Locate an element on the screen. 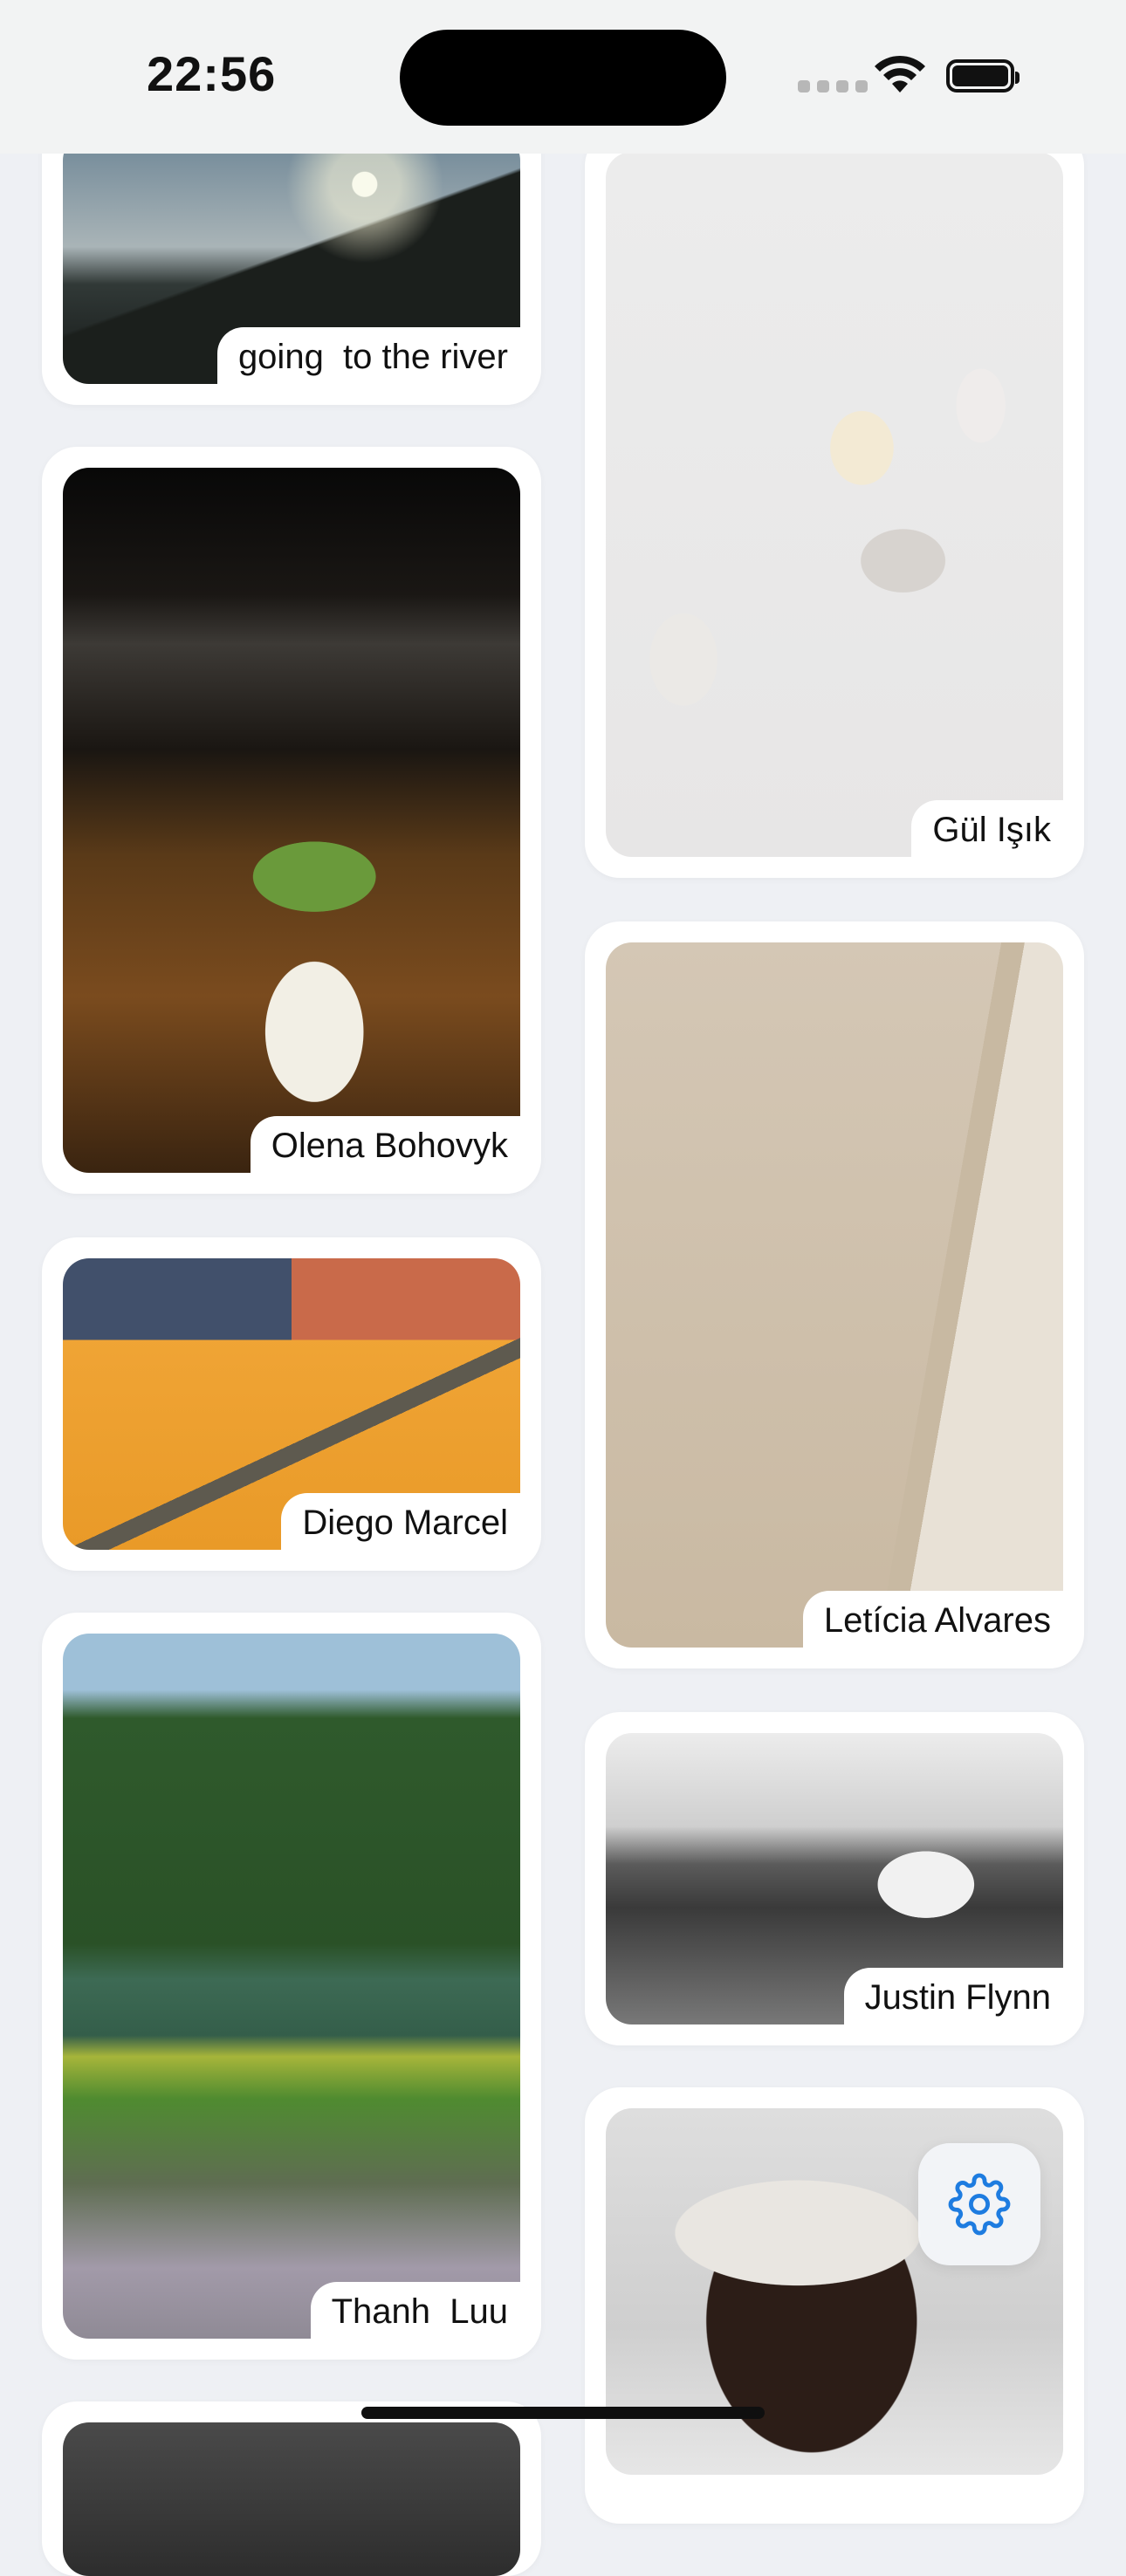 The width and height of the screenshot is (1126, 2576). photo-card: Letícia Alvares is located at coordinates (834, 1294).